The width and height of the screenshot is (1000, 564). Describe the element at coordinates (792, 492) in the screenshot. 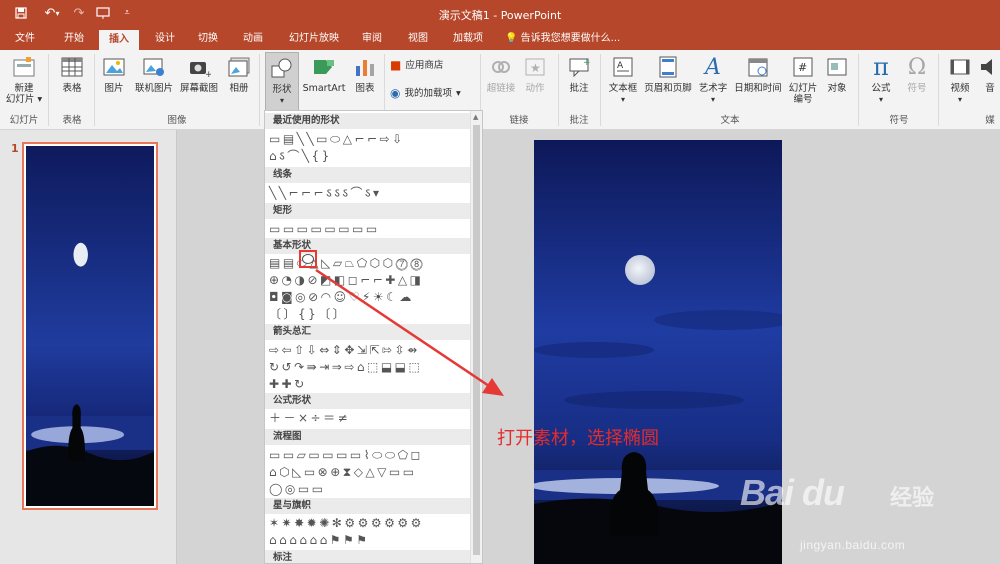

I see `baidu-logo-watermark: Bai du` at that location.